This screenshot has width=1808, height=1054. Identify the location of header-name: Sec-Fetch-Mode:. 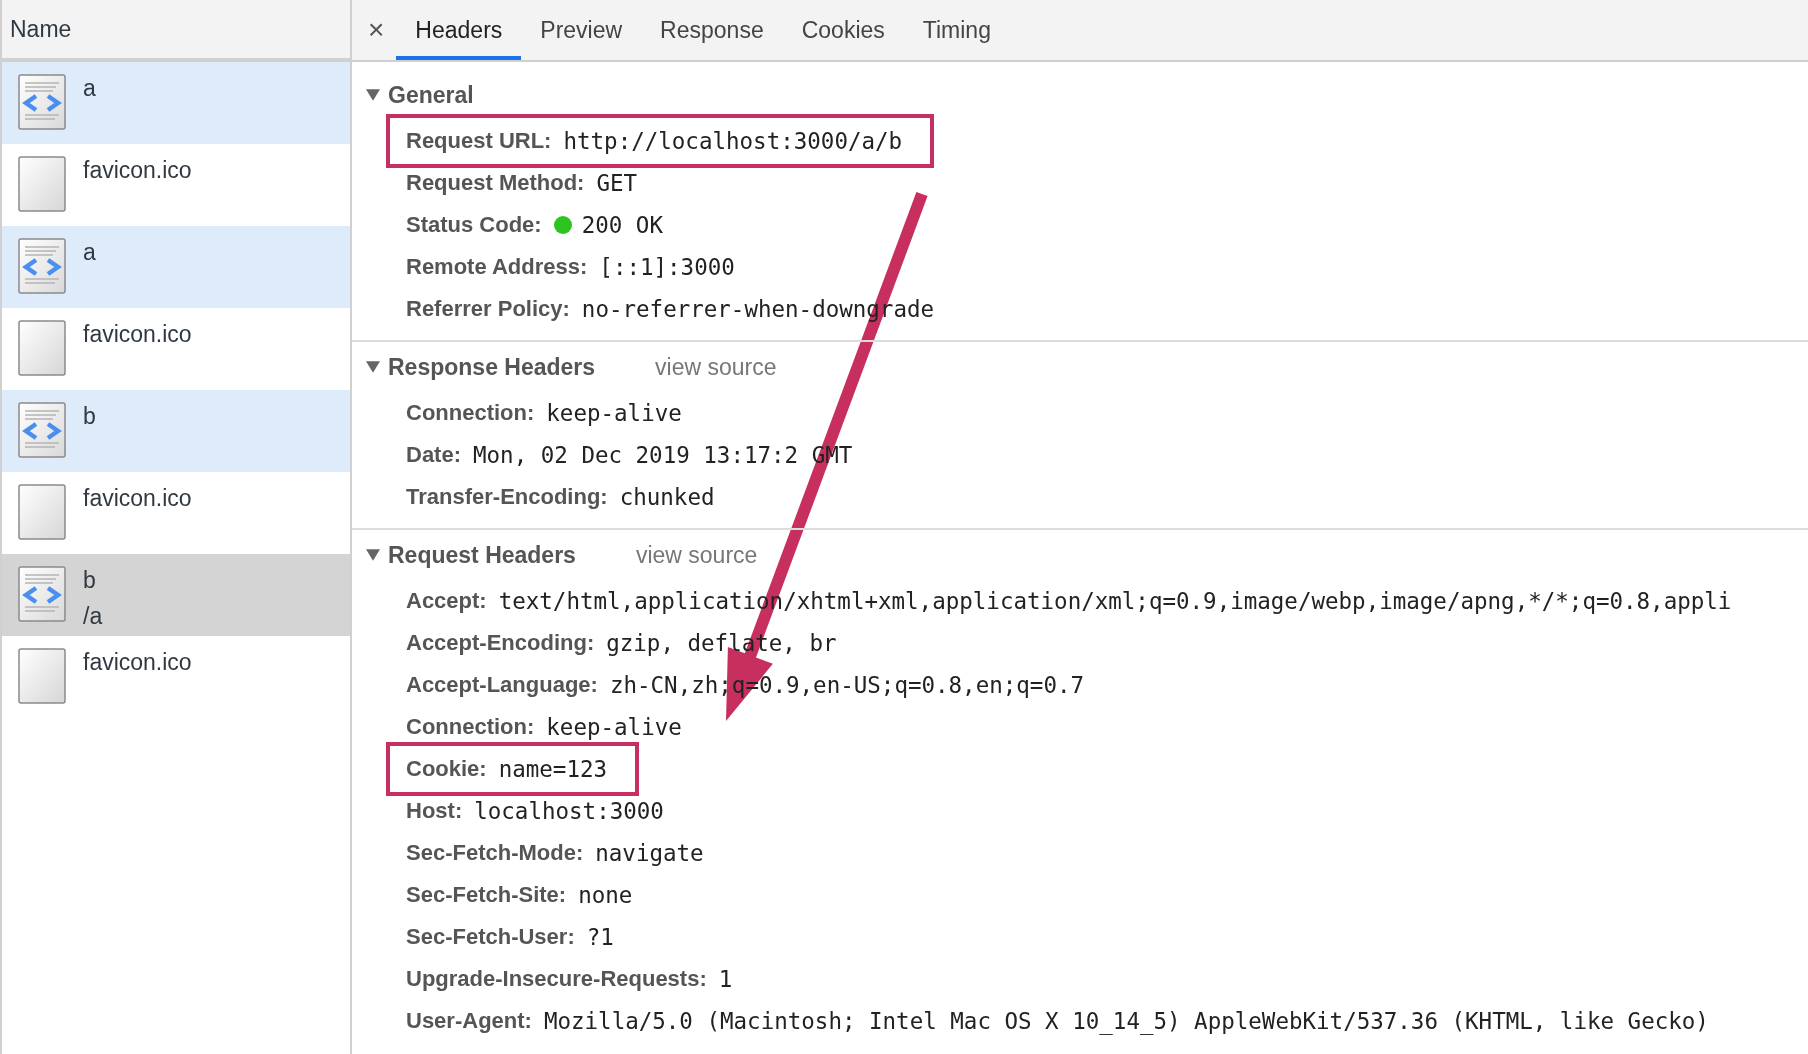
(495, 853).